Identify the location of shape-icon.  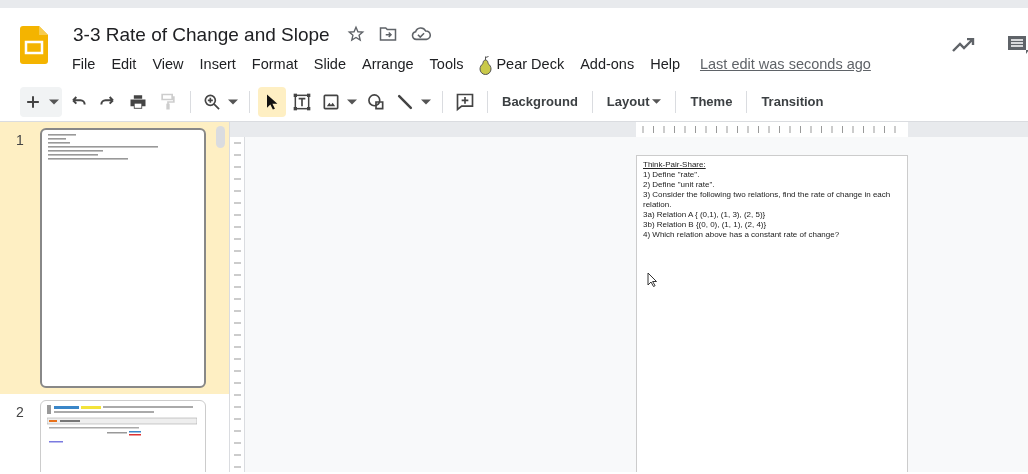
(376, 101).